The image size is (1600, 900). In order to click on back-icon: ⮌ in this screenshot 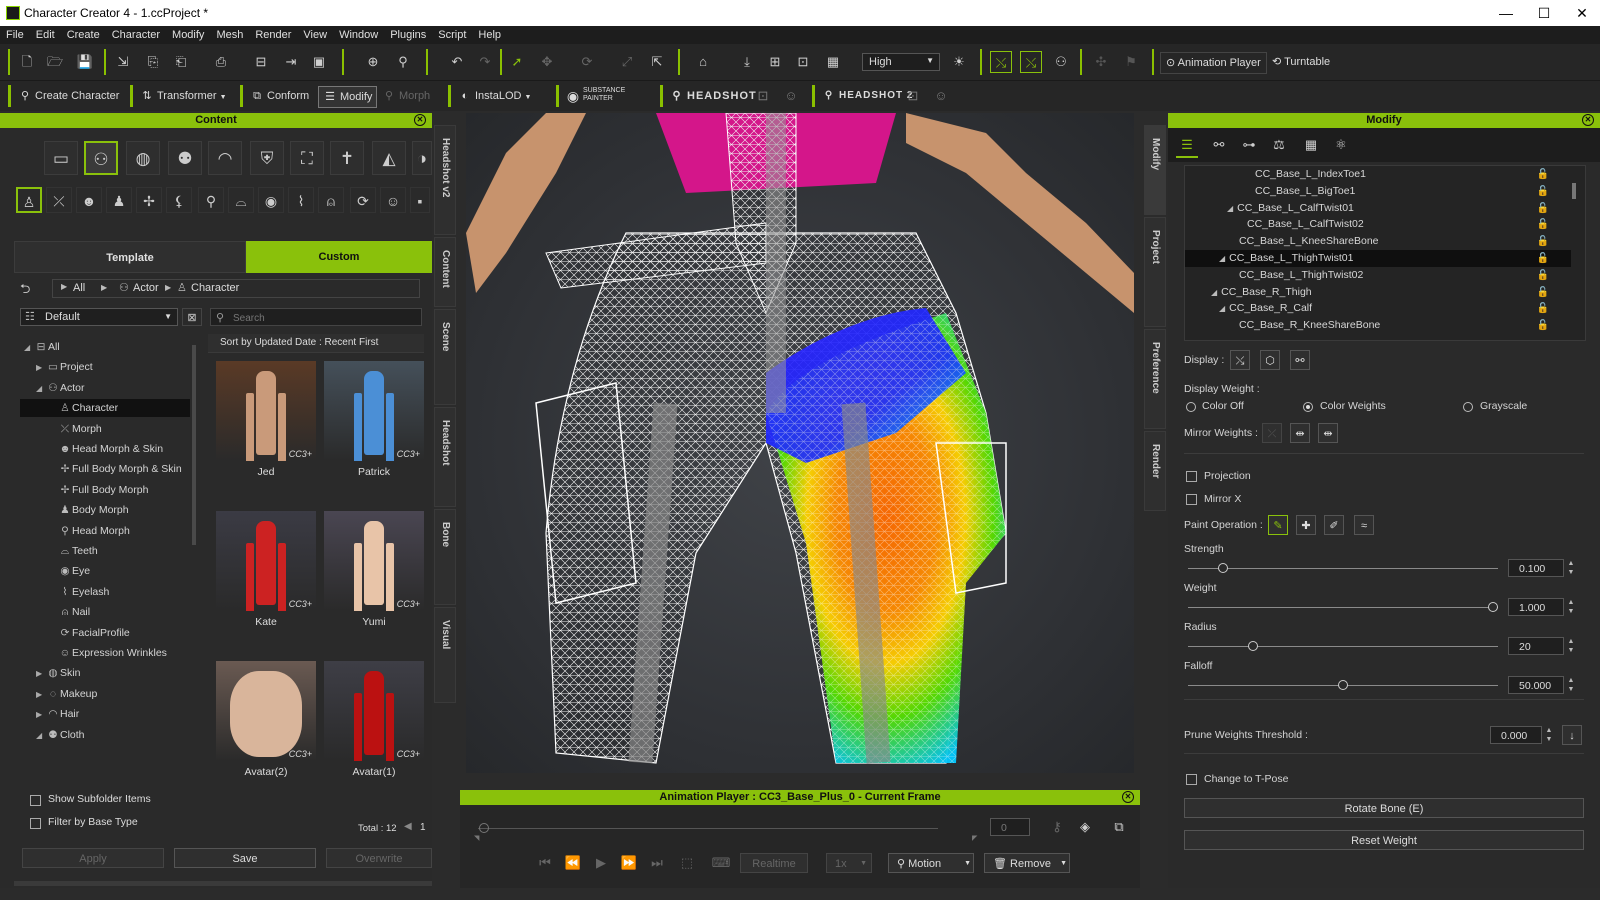, I will do `click(31, 289)`.